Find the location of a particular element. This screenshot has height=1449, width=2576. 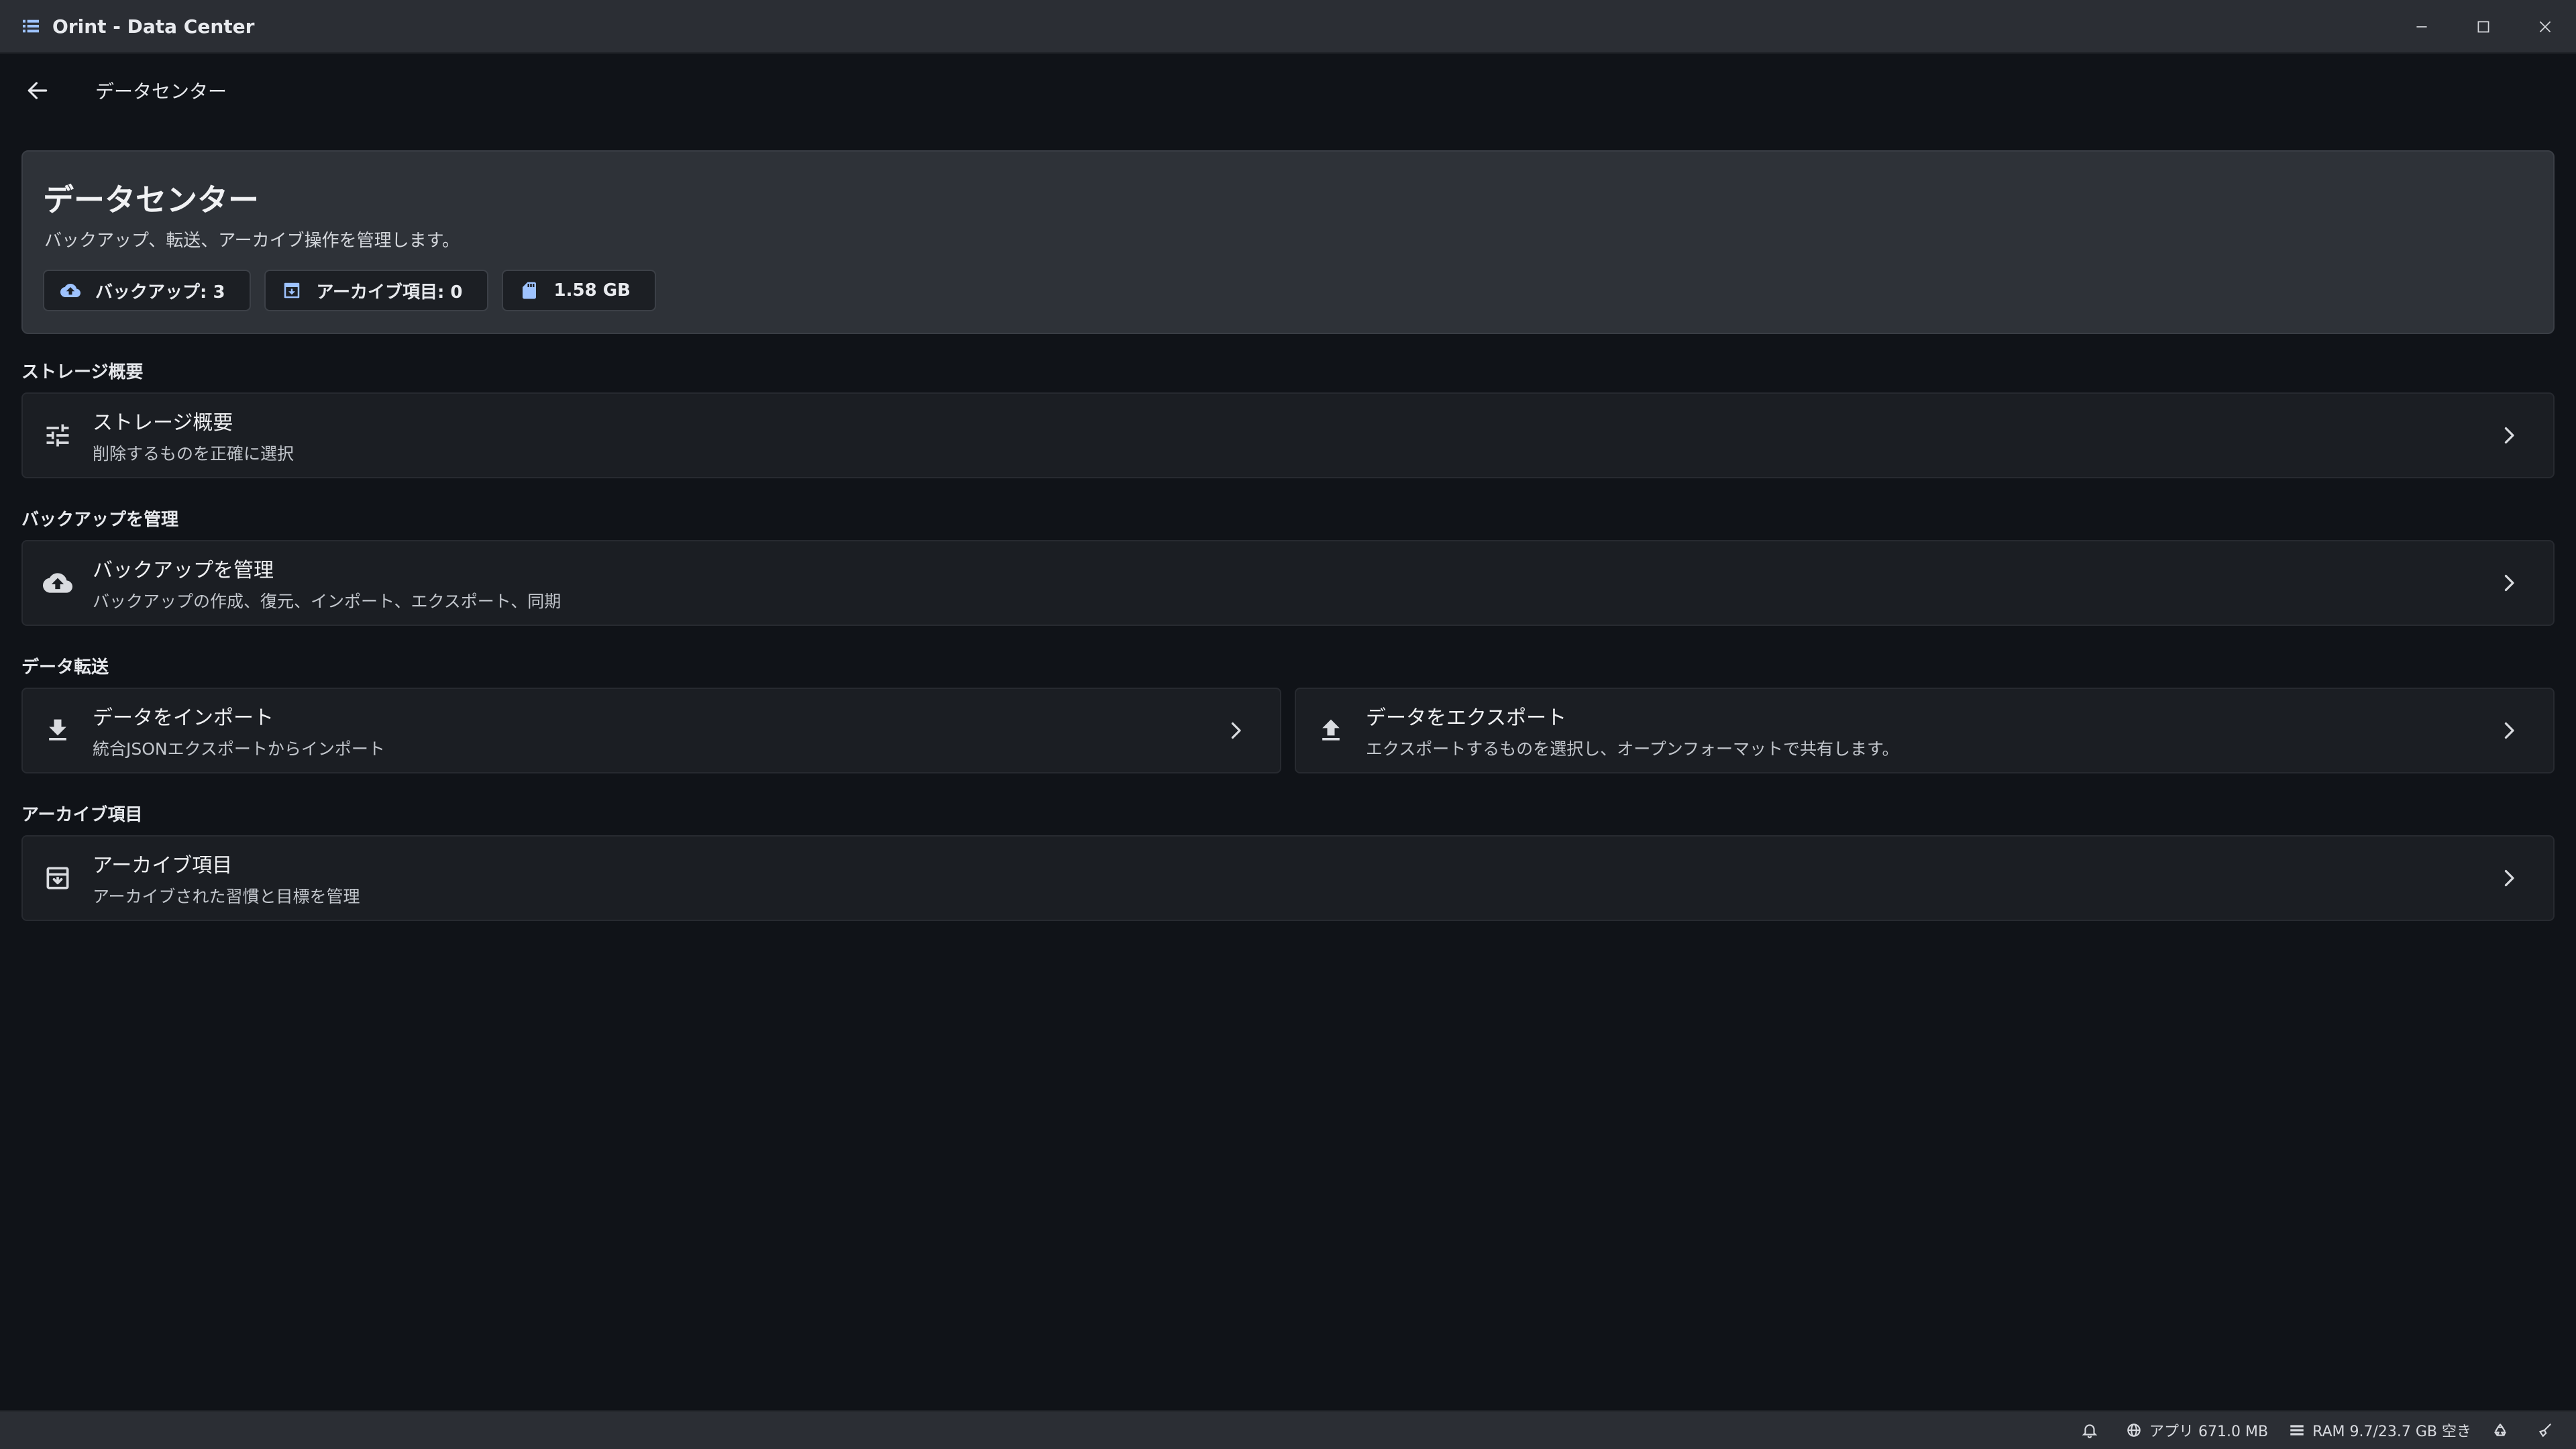

close-button is located at coordinates (2545, 27).